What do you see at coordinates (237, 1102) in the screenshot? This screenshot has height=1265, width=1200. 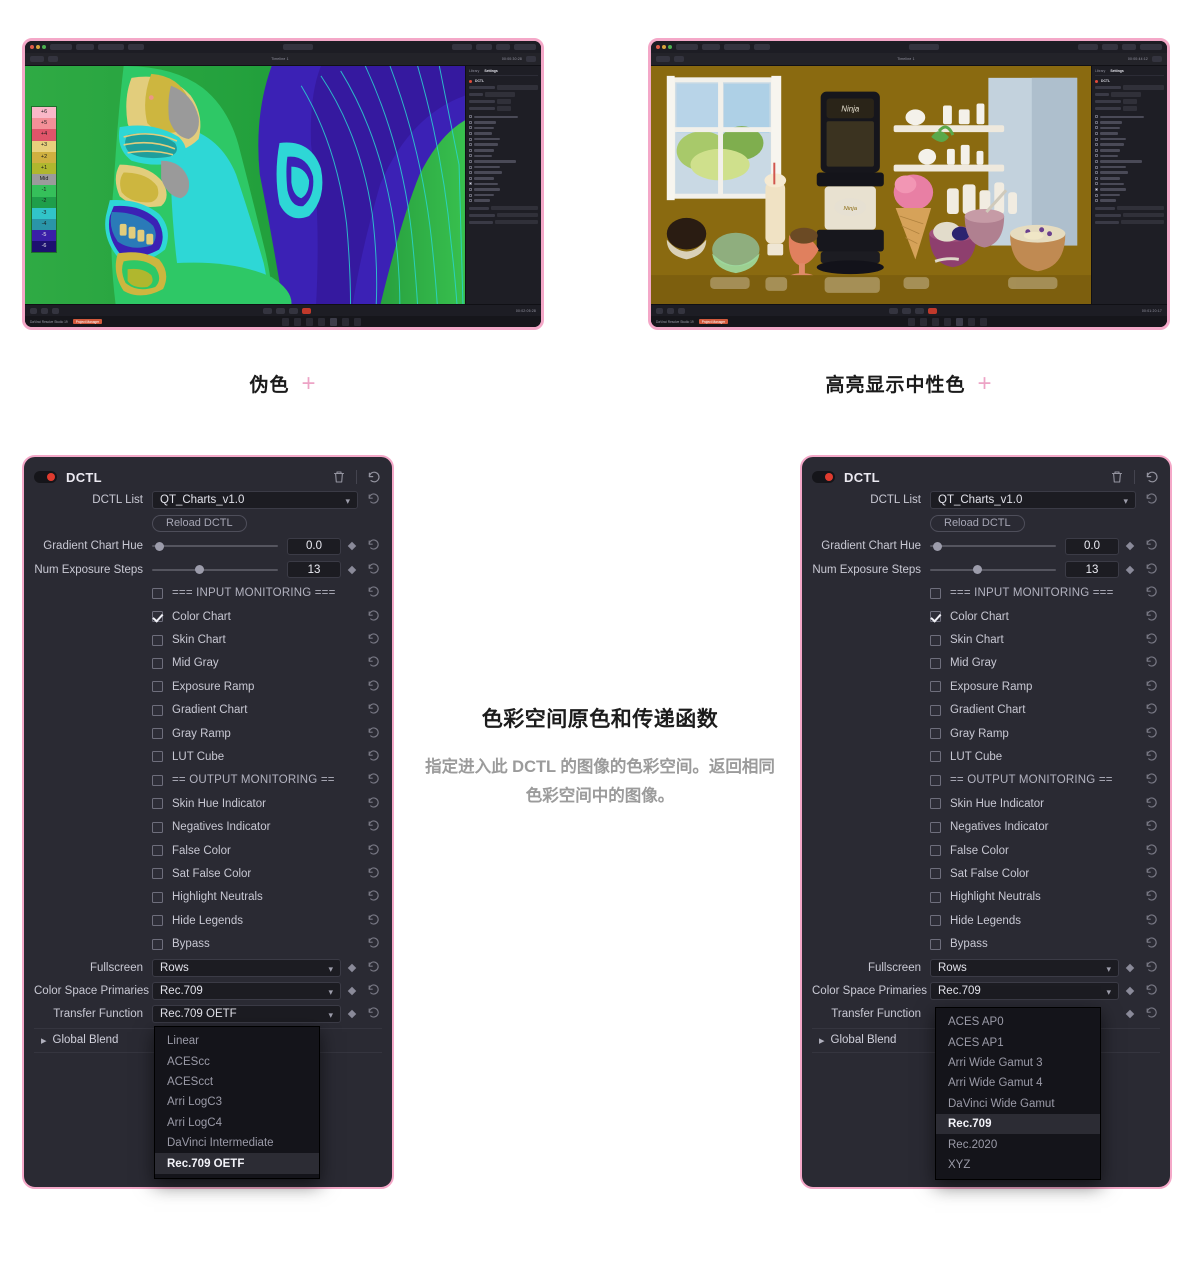 I see `dropdown-option: Arri LogC3` at bounding box center [237, 1102].